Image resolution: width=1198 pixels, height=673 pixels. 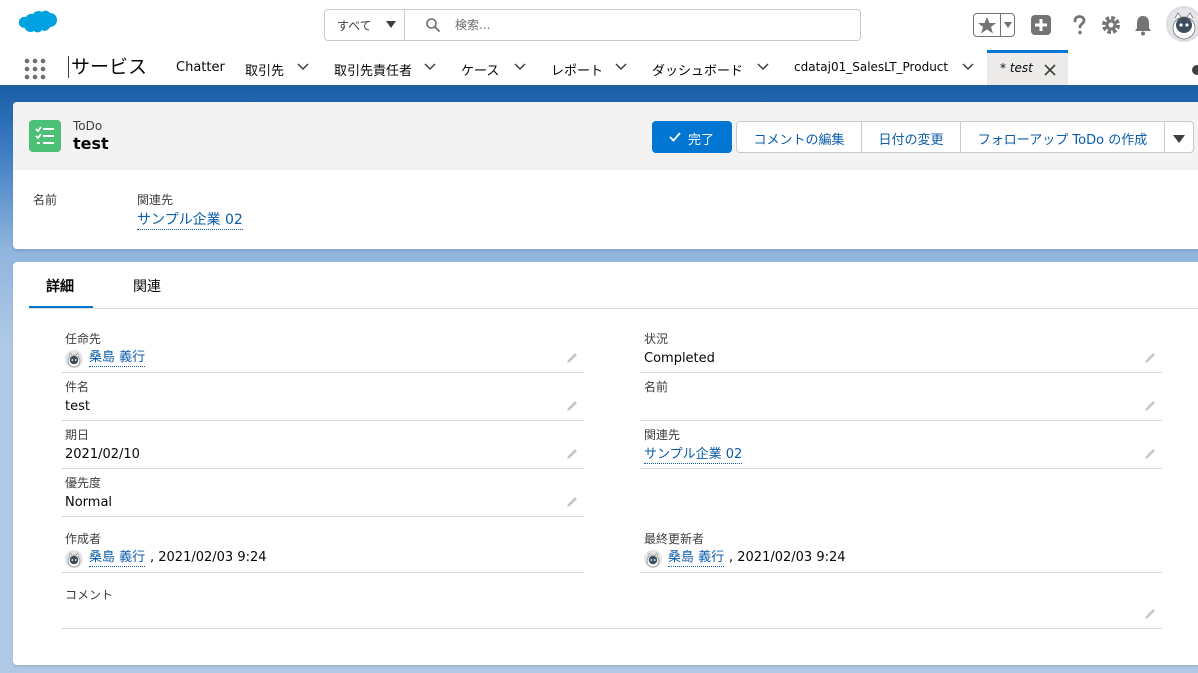 I want to click on highlight-label-related: 関連先, so click(x=155, y=200).